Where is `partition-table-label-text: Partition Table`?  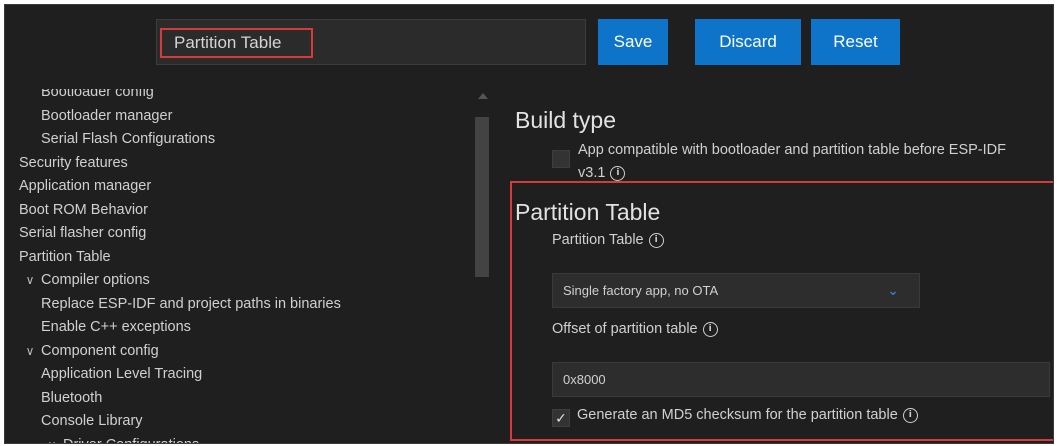
partition-table-label-text: Partition Table is located at coordinates (598, 240).